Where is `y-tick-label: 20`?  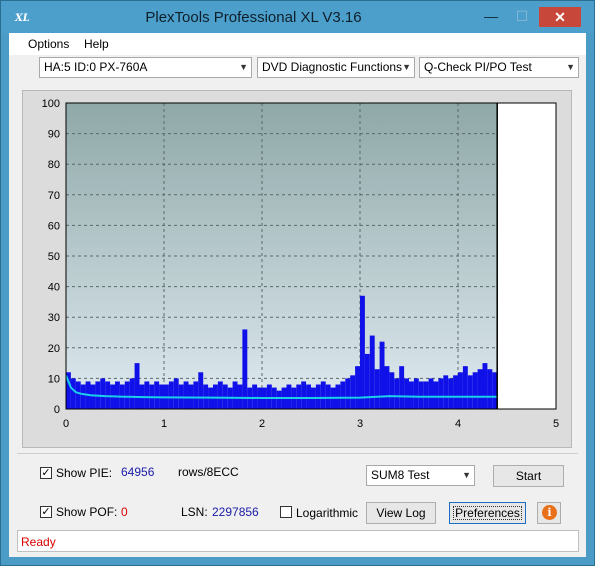
y-tick-label: 20 is located at coordinates (54, 349).